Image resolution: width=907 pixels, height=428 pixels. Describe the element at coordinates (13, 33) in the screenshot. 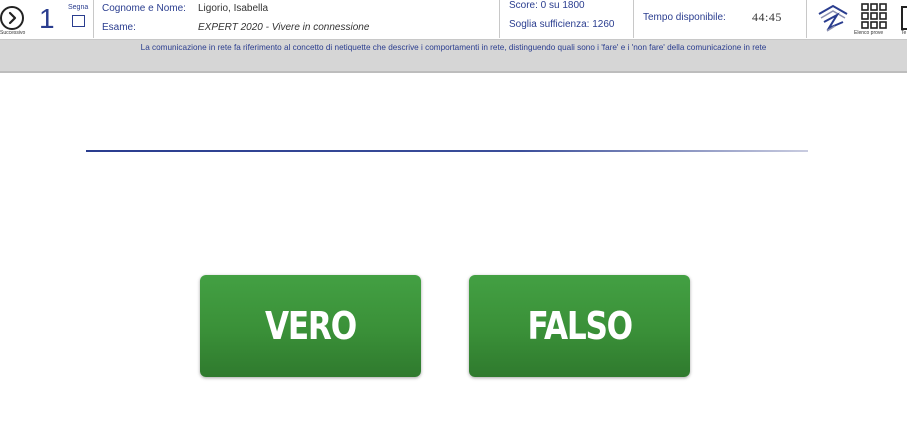

I see `next-label: Successivo` at that location.